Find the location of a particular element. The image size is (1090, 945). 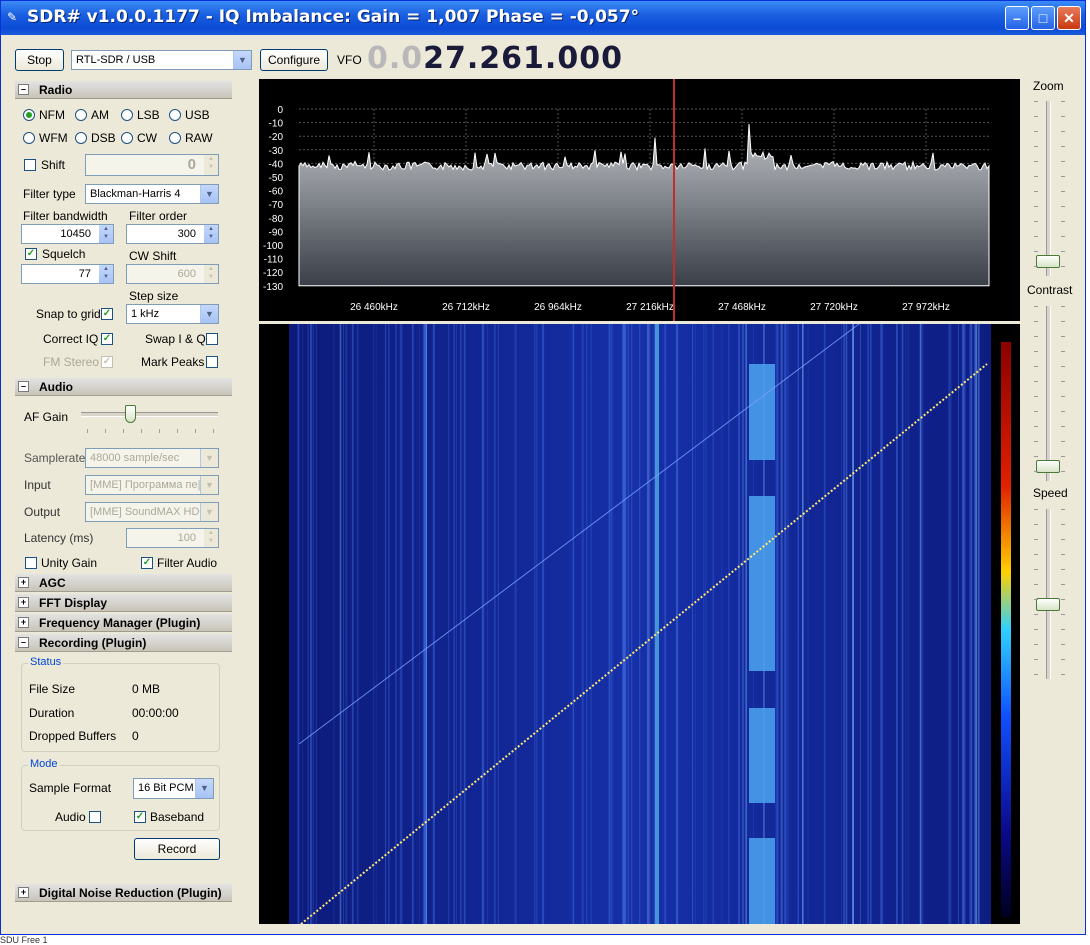

mode-radio-cw is located at coordinates (127, 138).